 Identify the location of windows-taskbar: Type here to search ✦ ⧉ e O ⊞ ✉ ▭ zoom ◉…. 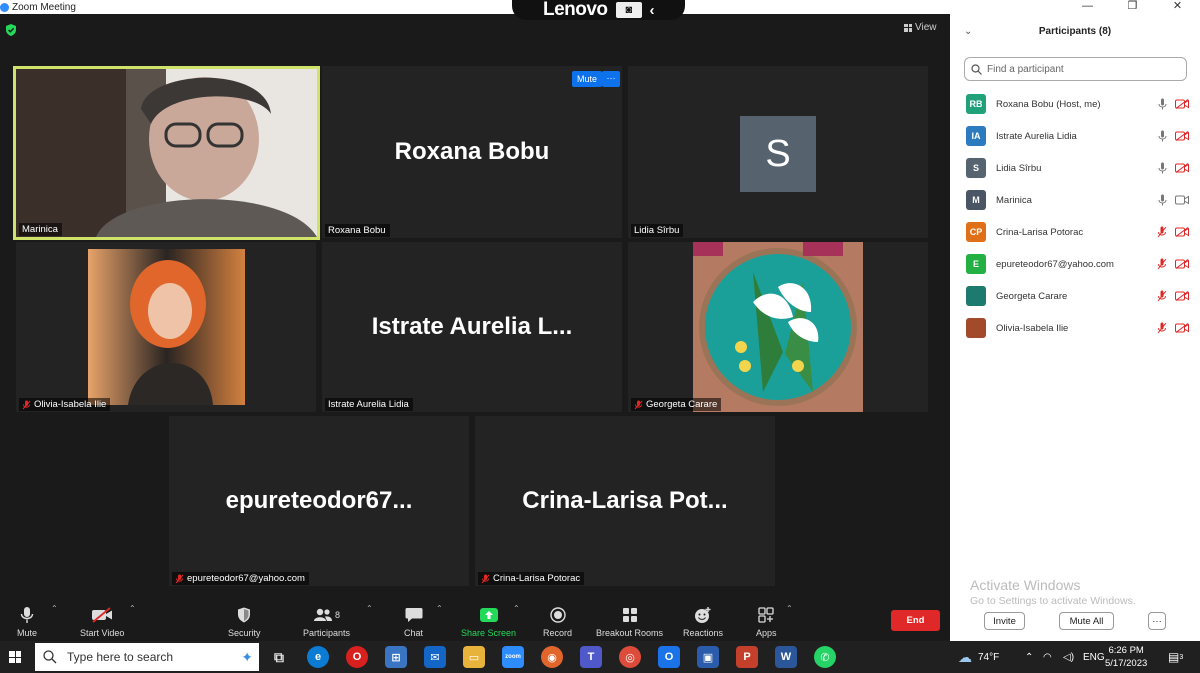
(600, 657).